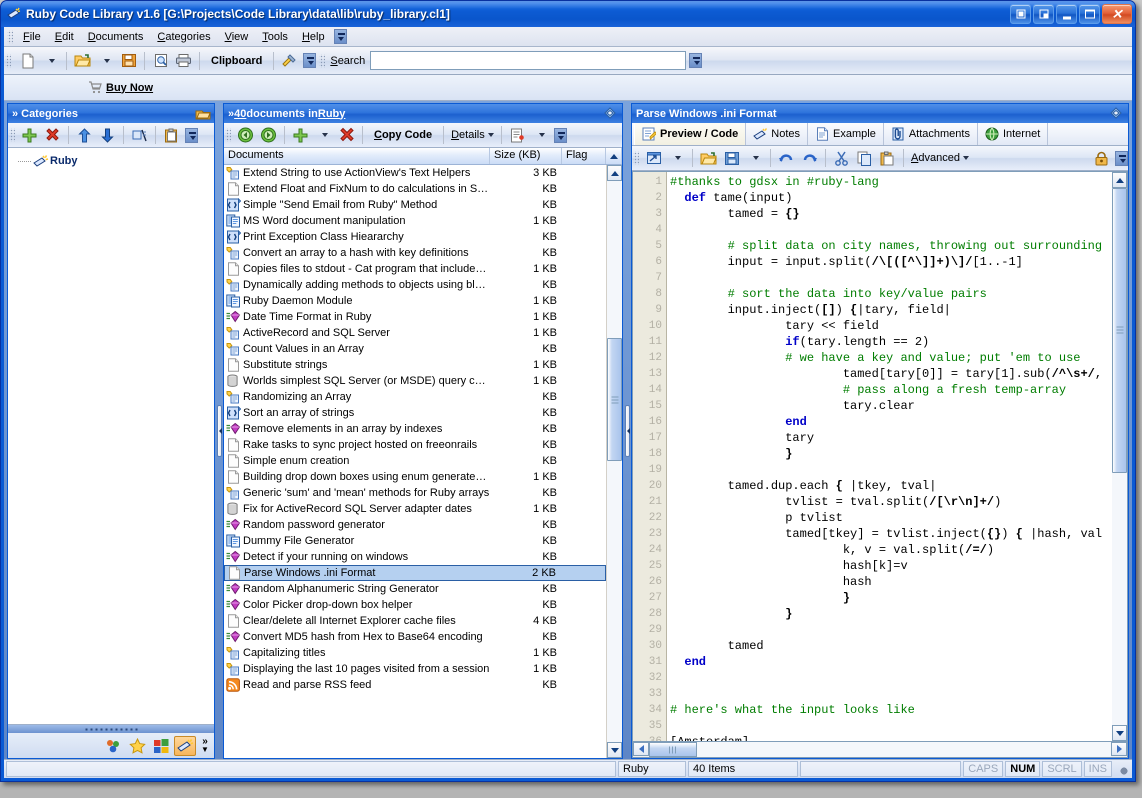 This screenshot has width=1142, height=798. Describe the element at coordinates (1101, 158) in the screenshot. I see `lock-button` at that location.